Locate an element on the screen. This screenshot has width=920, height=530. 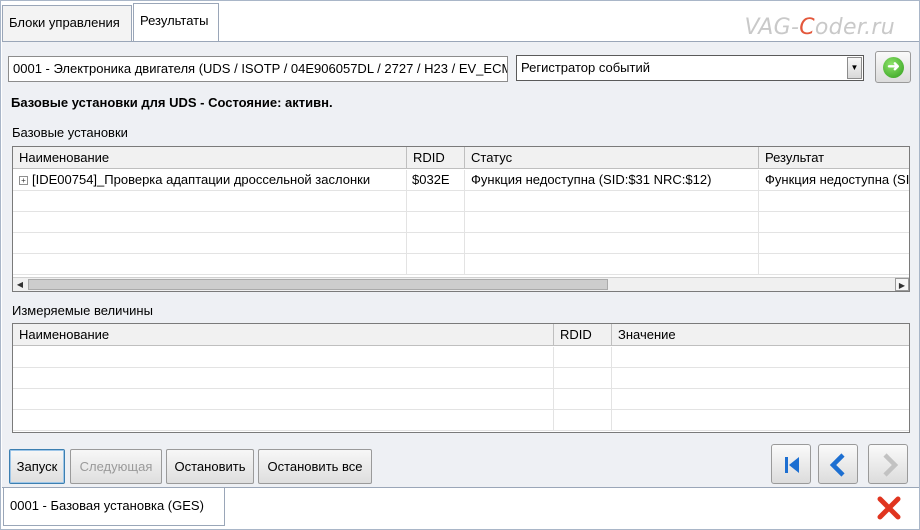
arrow-right-icon: ➜ is located at coordinates (893, 67).